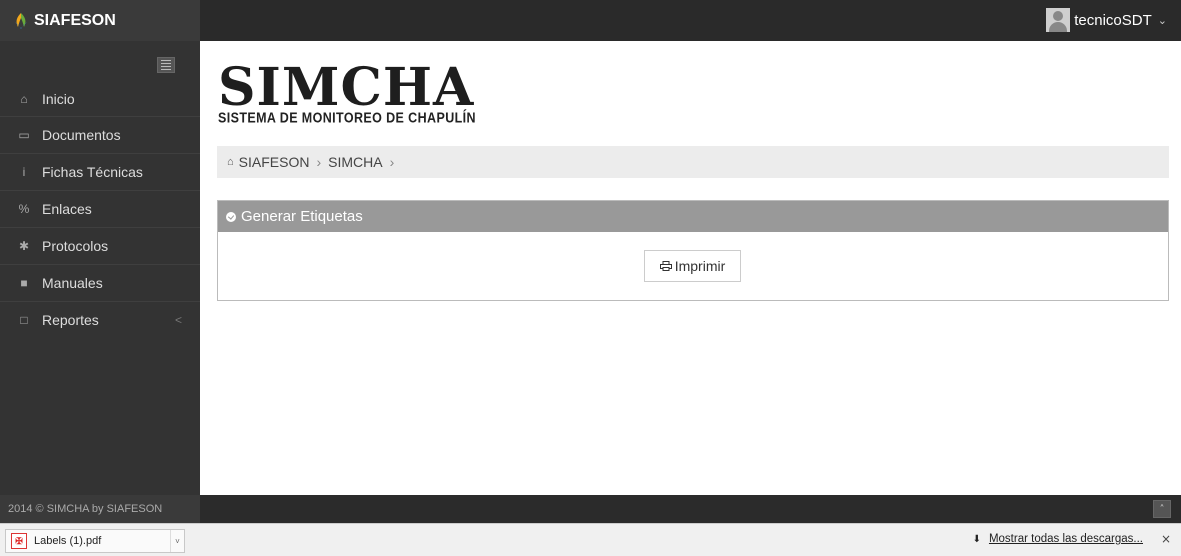  I want to click on chevron-left-icon: <, so click(178, 320).